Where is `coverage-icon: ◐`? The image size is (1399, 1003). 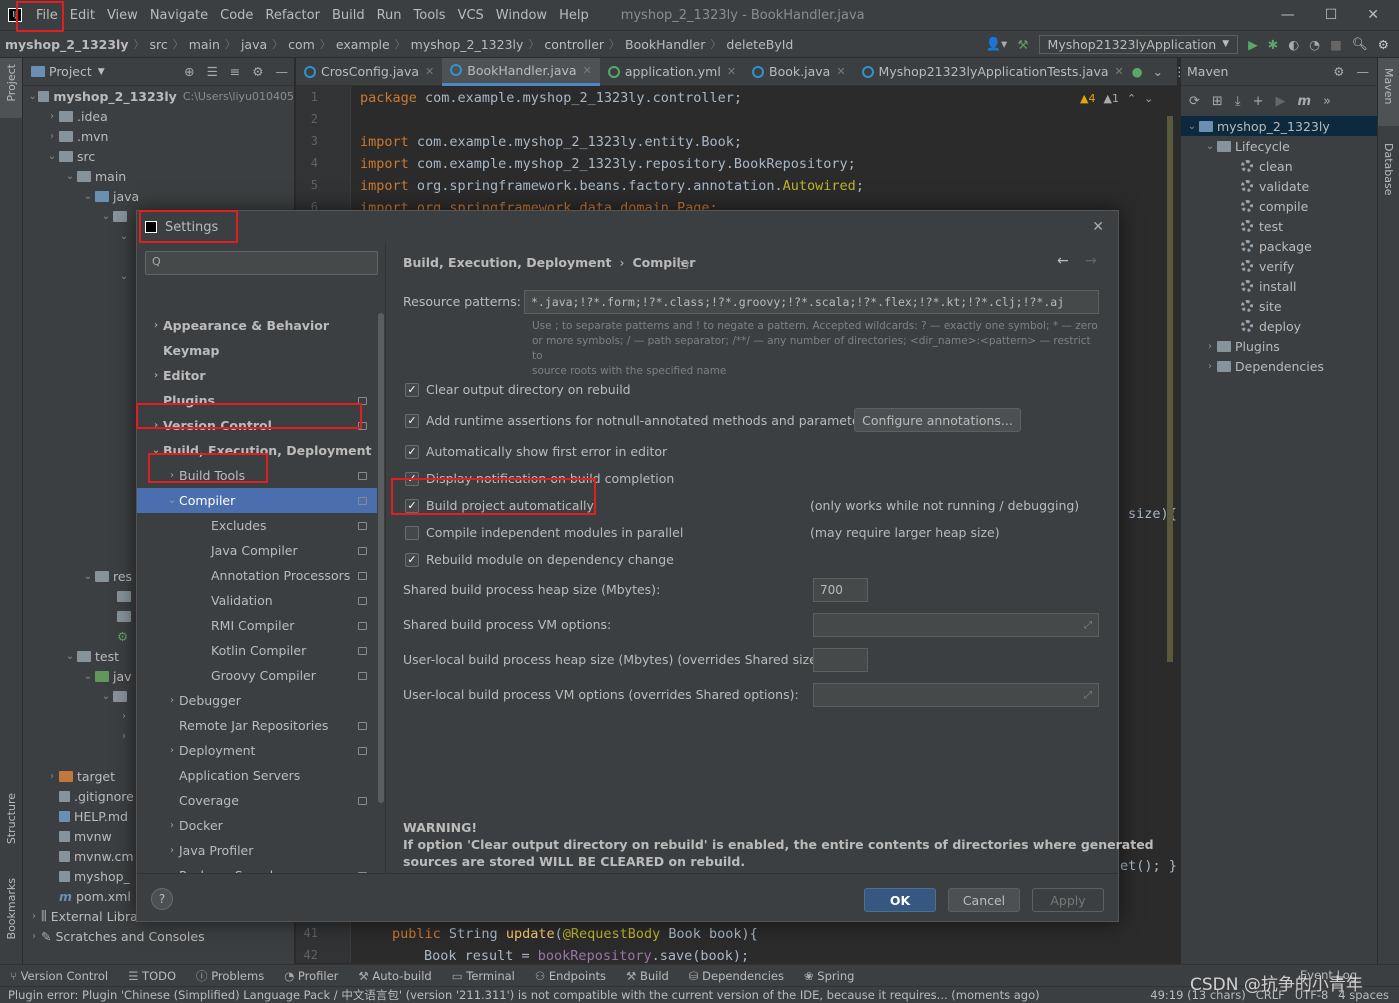 coverage-icon: ◐ is located at coordinates (1293, 44).